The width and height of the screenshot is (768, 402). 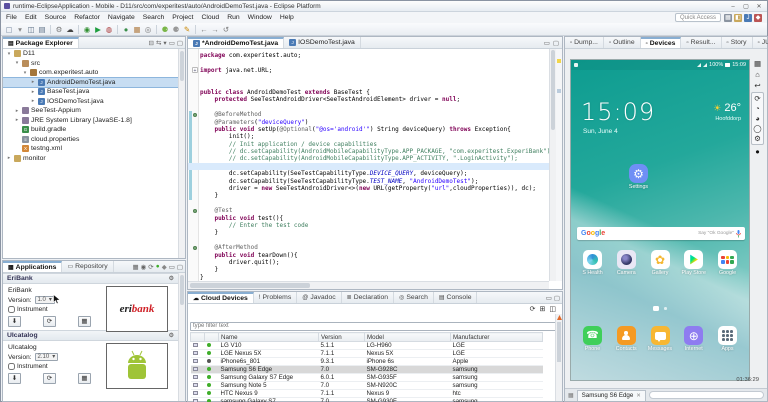 What do you see at coordinates (90, 140) in the screenshot?
I see `tree-item-cloud-properties: ≡ cloud.properties` at bounding box center [90, 140].